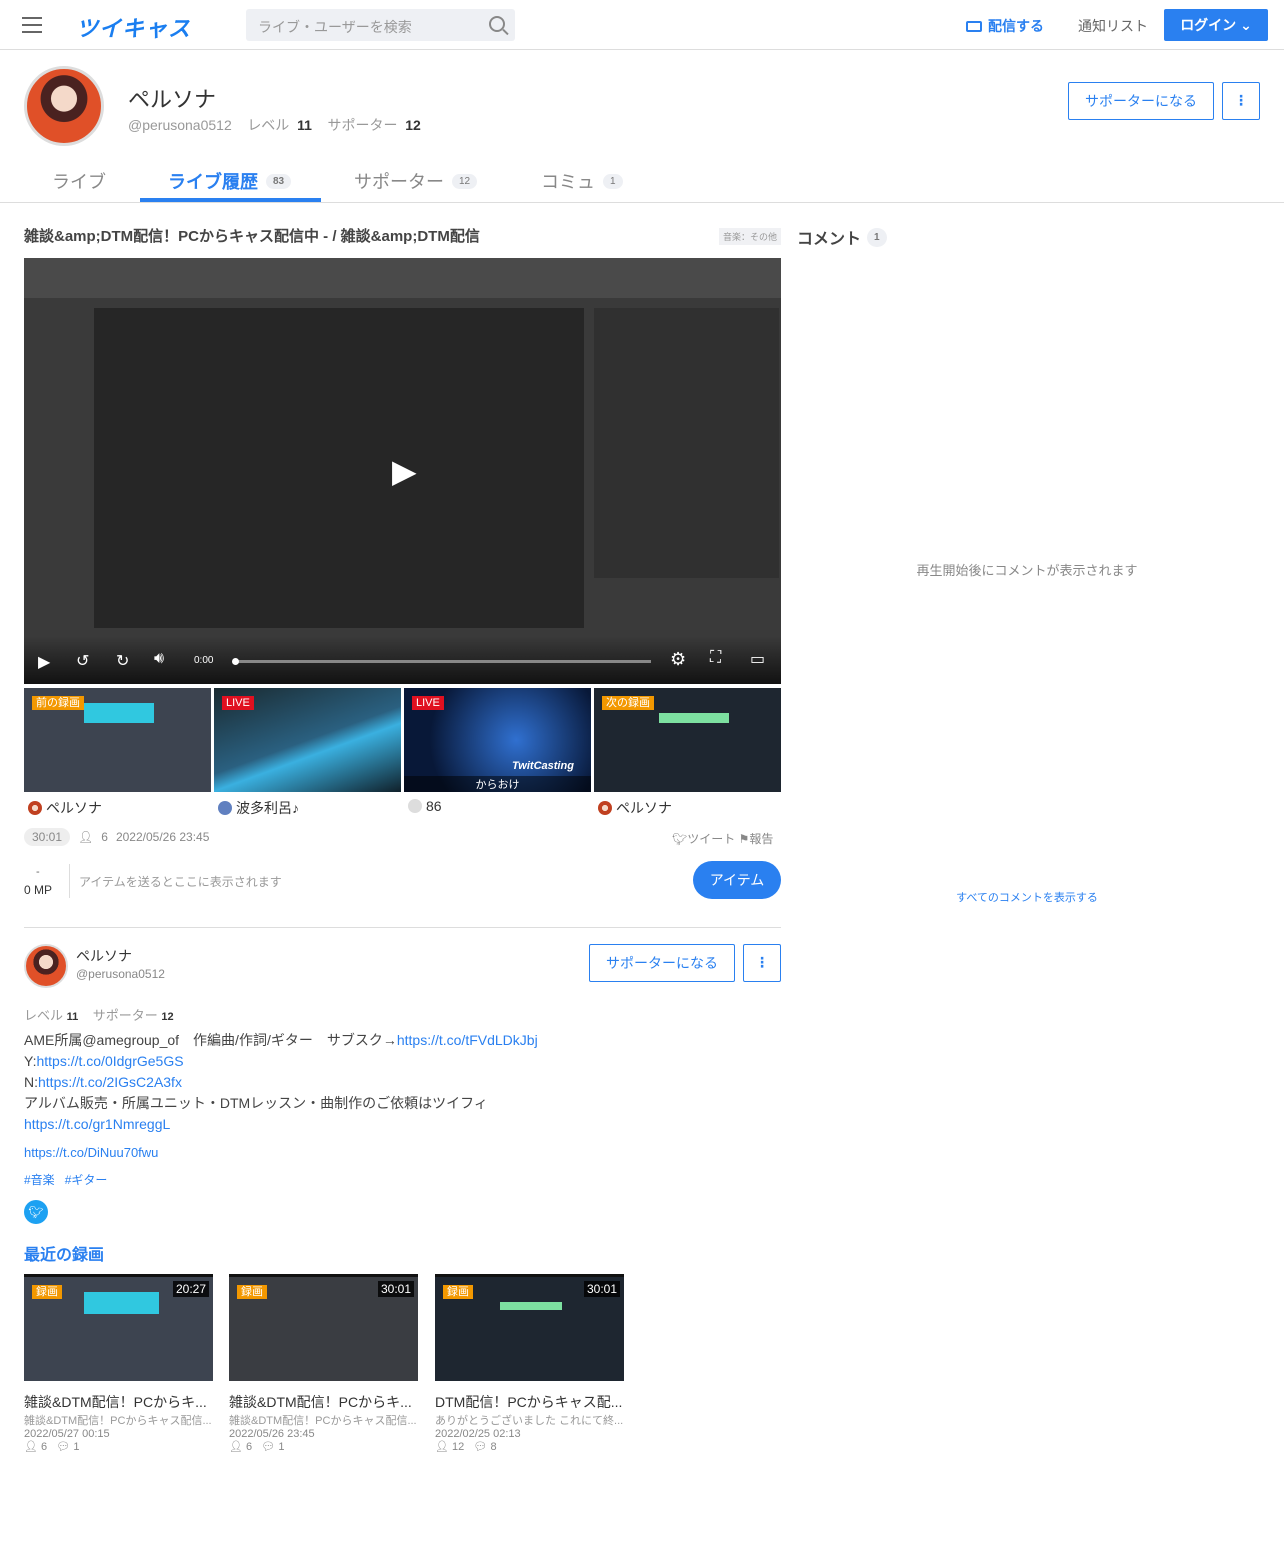 The image size is (1284, 1544). What do you see at coordinates (711, 839) in the screenshot?
I see `tweet-link: ツイート` at bounding box center [711, 839].